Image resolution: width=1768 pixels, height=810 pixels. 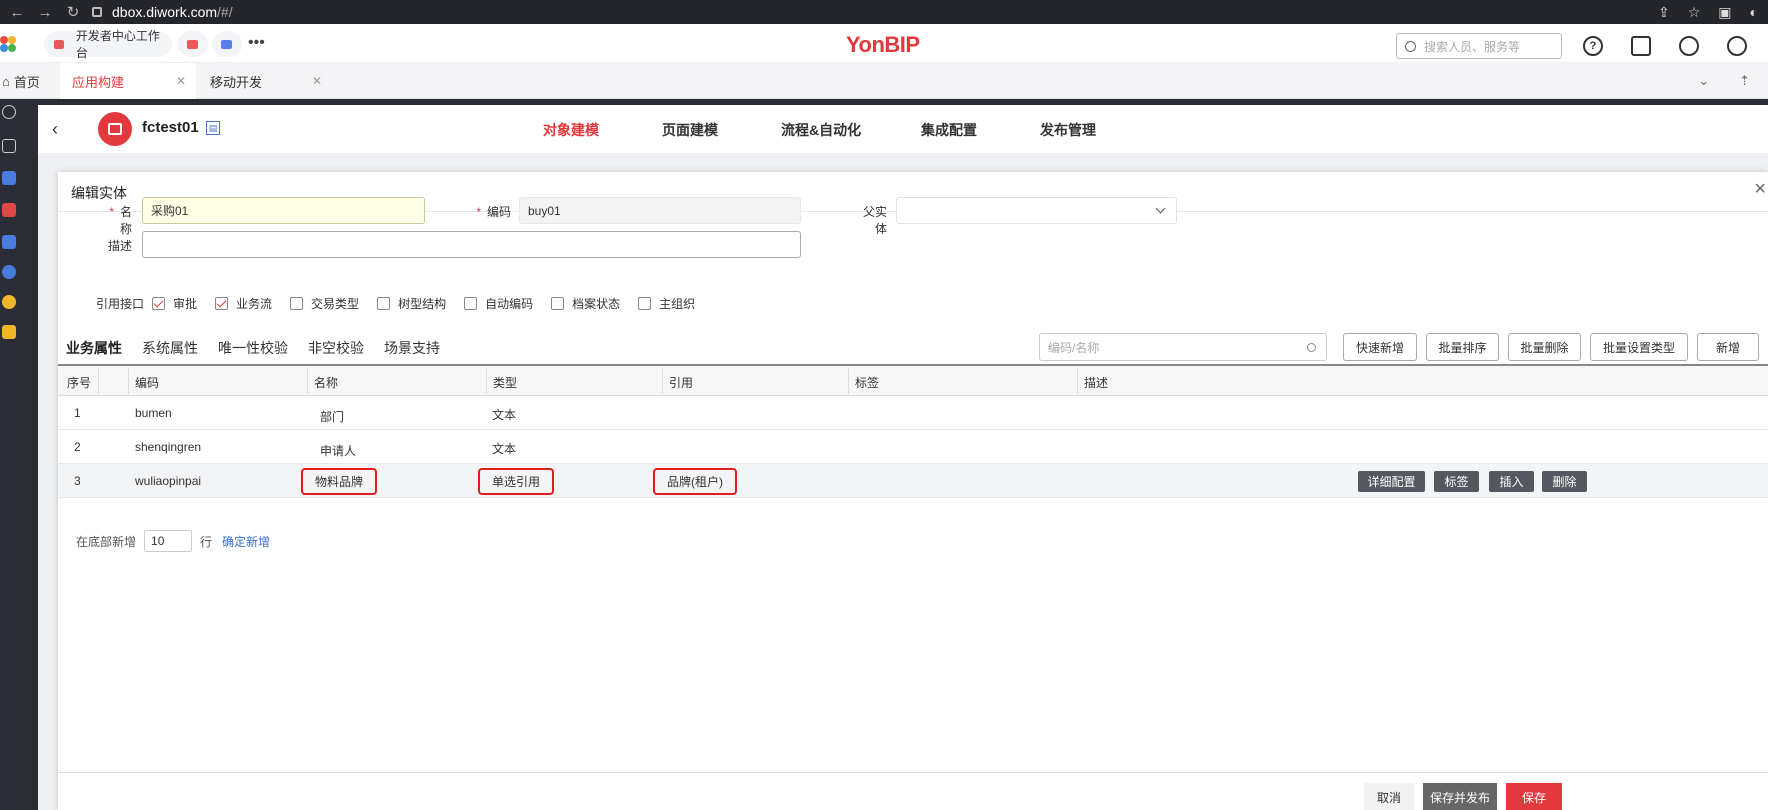 What do you see at coordinates (206, 541) in the screenshot?
I see `add-rows-unit: 行` at bounding box center [206, 541].